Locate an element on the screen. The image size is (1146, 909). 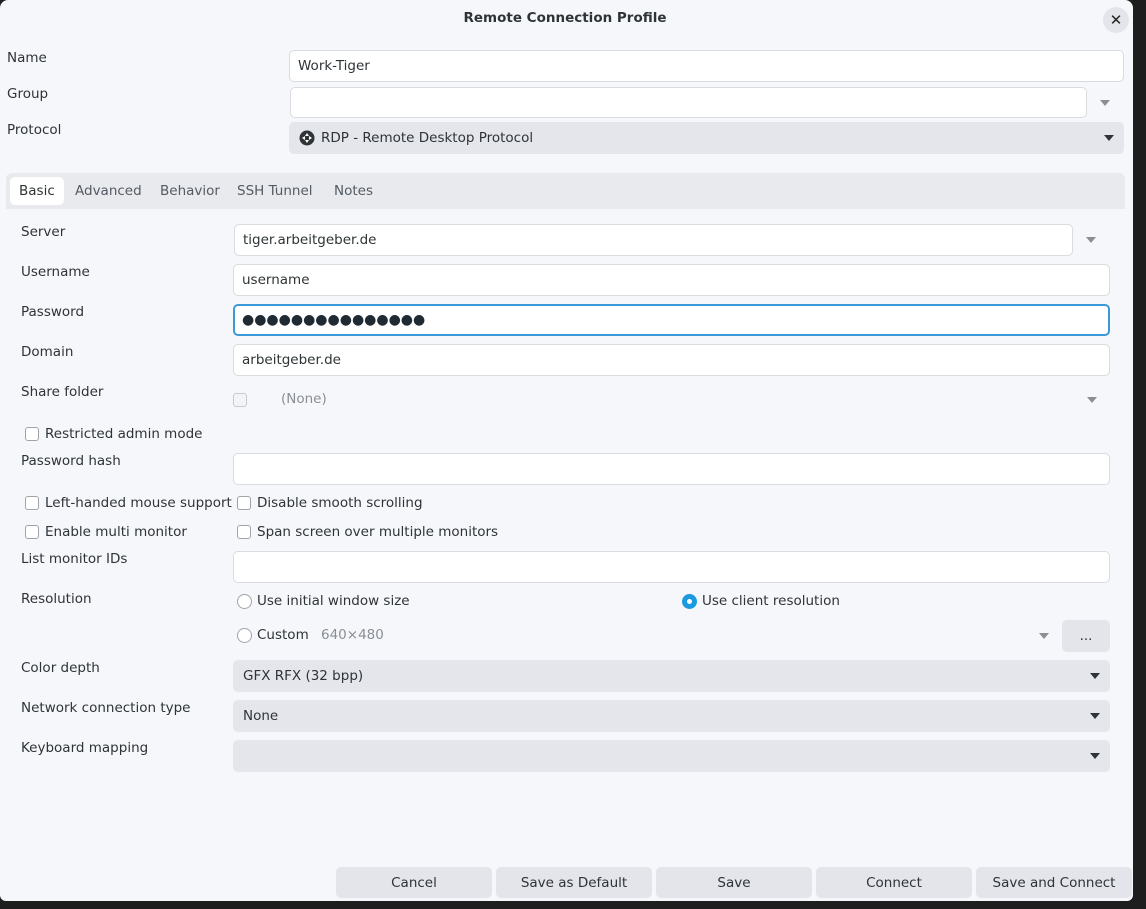
disable-smooth-scrolling-checkbox is located at coordinates (244, 503).